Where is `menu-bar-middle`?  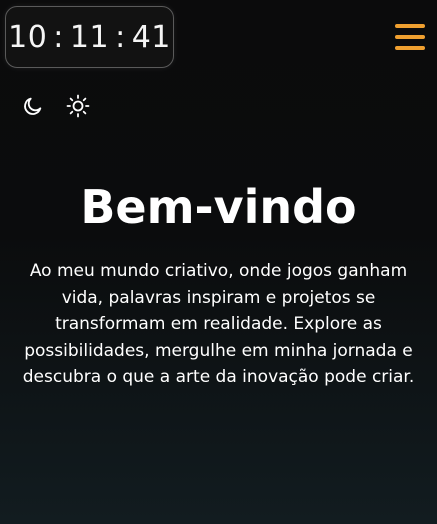 menu-bar-middle is located at coordinates (410, 37).